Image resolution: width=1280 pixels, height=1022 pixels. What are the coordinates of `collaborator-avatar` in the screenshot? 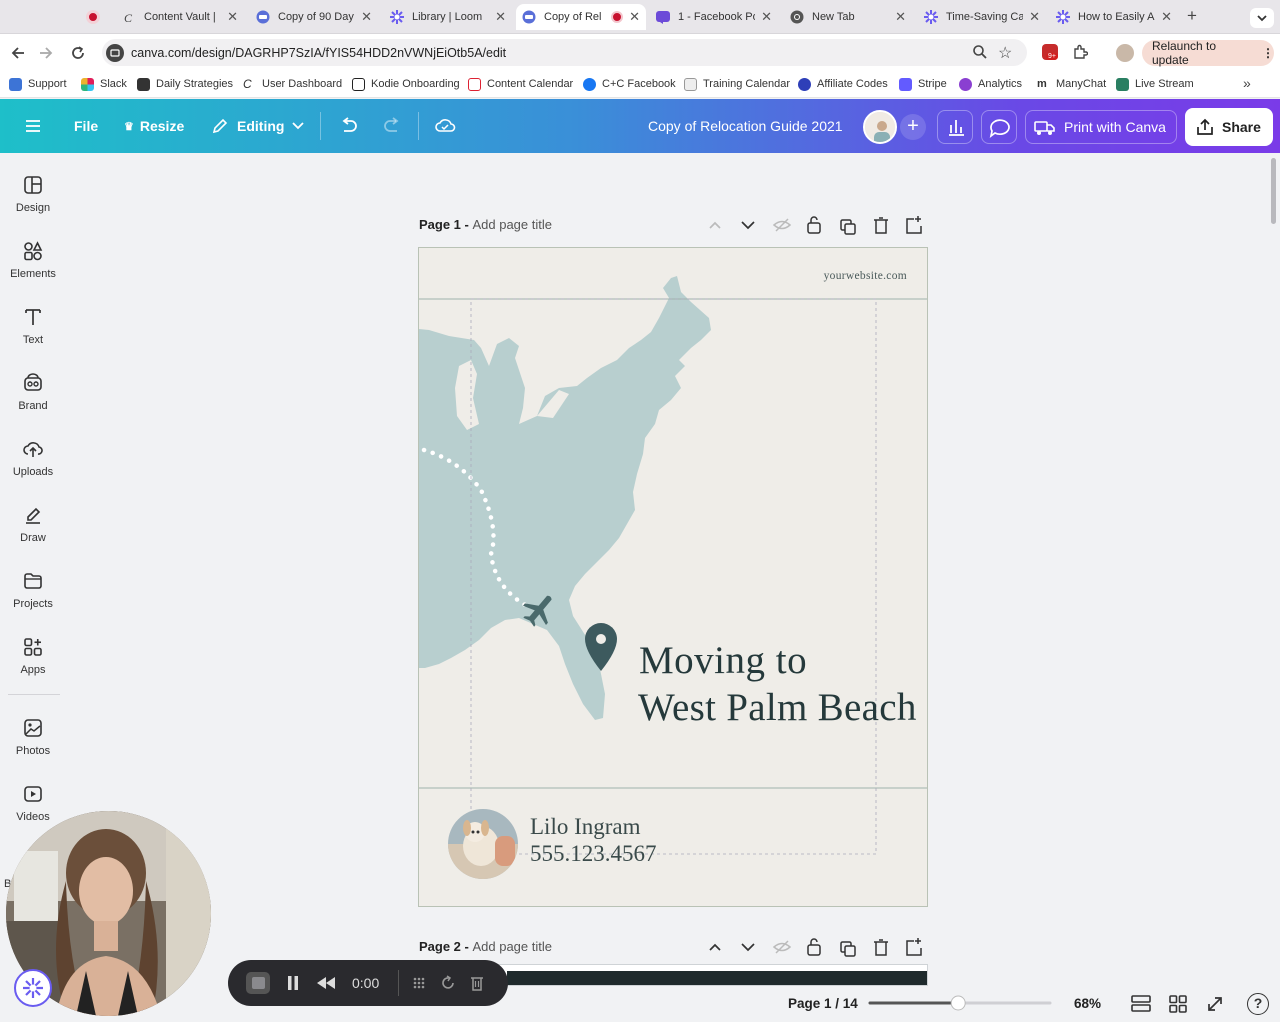 It's located at (880, 127).